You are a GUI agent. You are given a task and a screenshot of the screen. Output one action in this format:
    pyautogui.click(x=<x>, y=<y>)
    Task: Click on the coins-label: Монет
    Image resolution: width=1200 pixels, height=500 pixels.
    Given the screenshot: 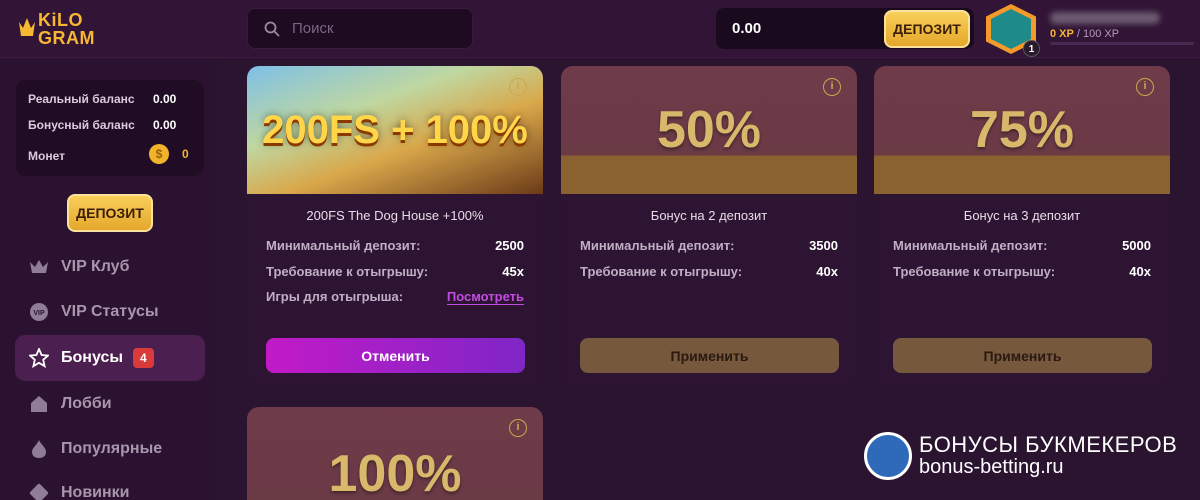 What is the action you would take?
    pyautogui.click(x=46, y=156)
    